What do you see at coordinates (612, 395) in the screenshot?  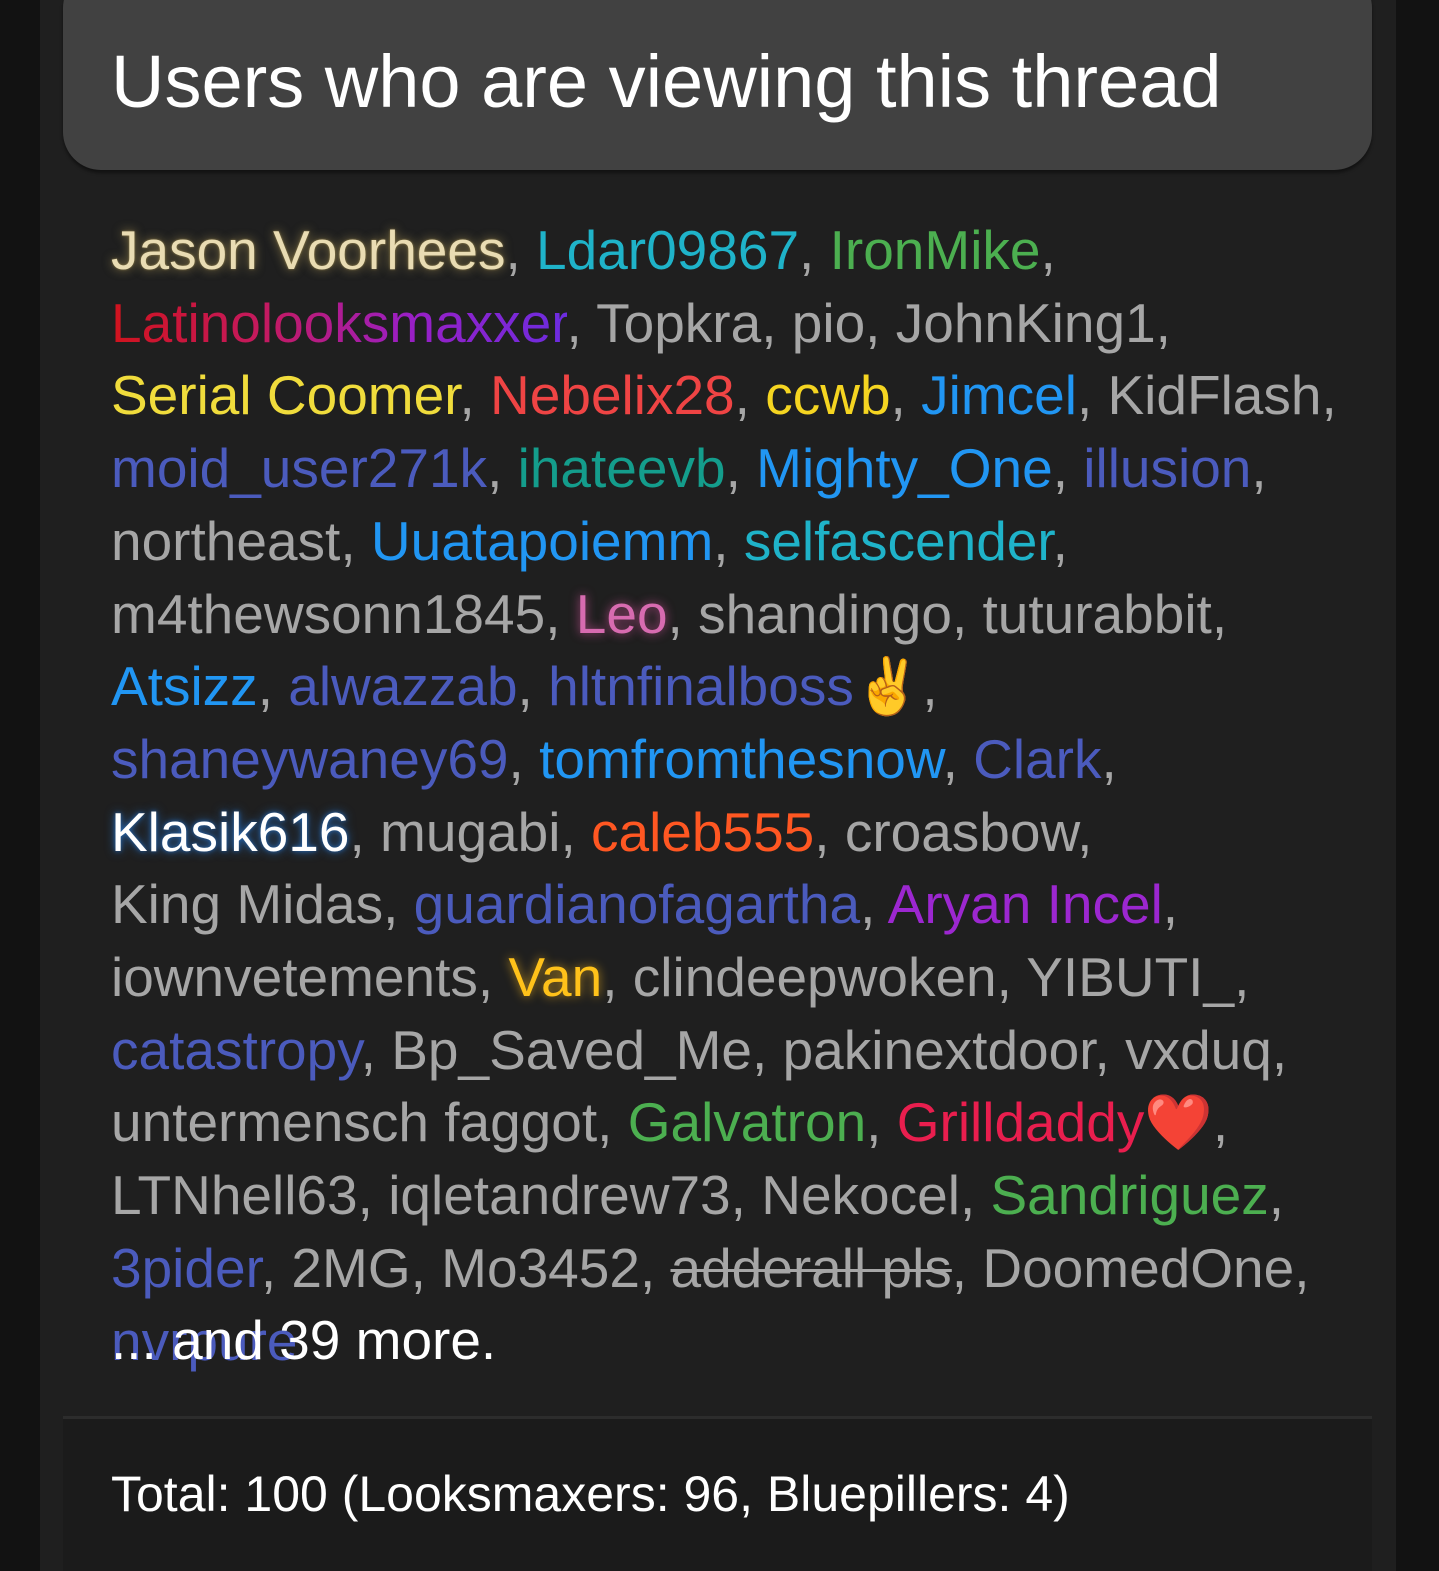 I see `viewer-username-link: Nebelix28` at bounding box center [612, 395].